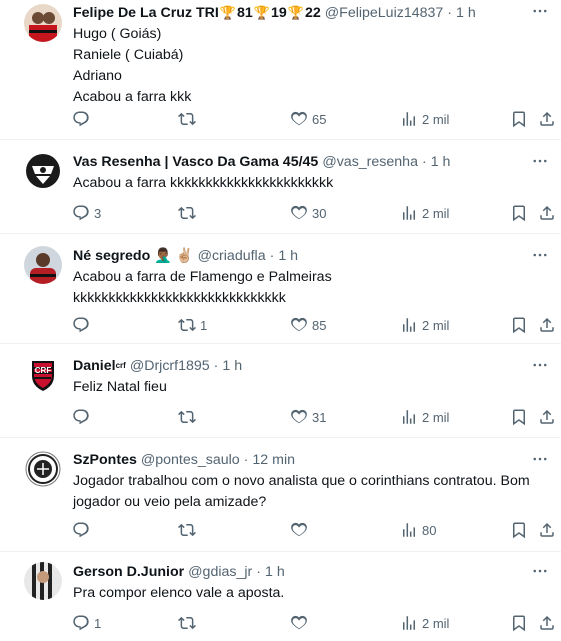 This screenshot has width=561, height=641. I want to click on views-button: 80, so click(418, 530).